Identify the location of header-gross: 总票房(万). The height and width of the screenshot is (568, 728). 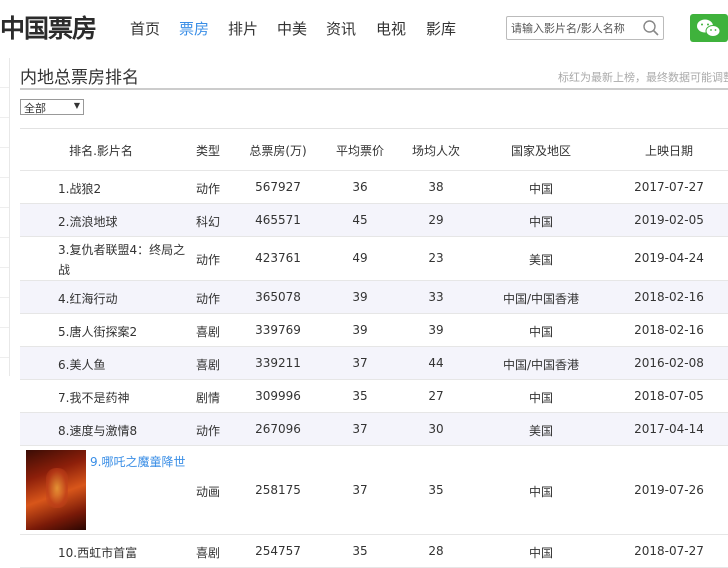
(278, 151).